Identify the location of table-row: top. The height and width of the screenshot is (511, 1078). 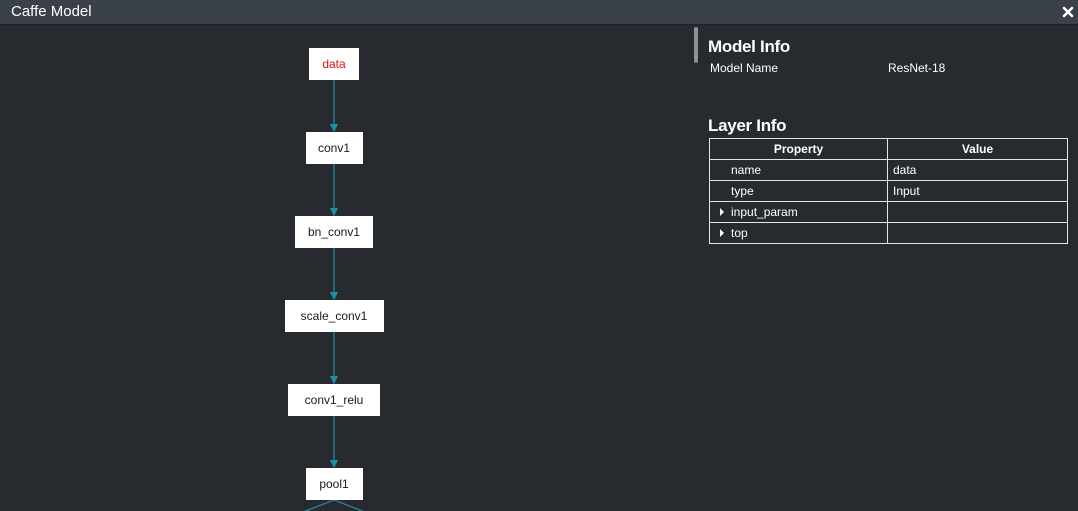
(888, 233).